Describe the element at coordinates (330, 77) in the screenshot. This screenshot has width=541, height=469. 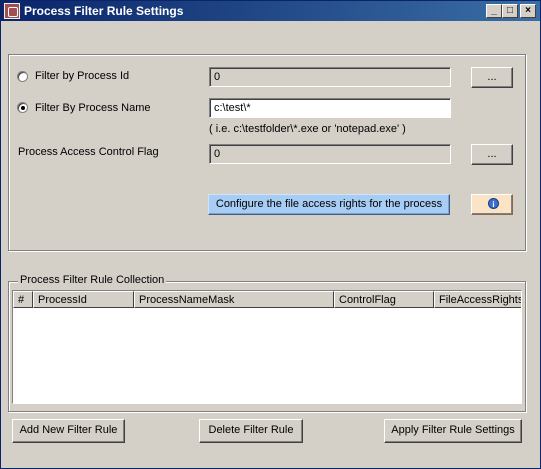
I see `process-id-field: 0` at that location.